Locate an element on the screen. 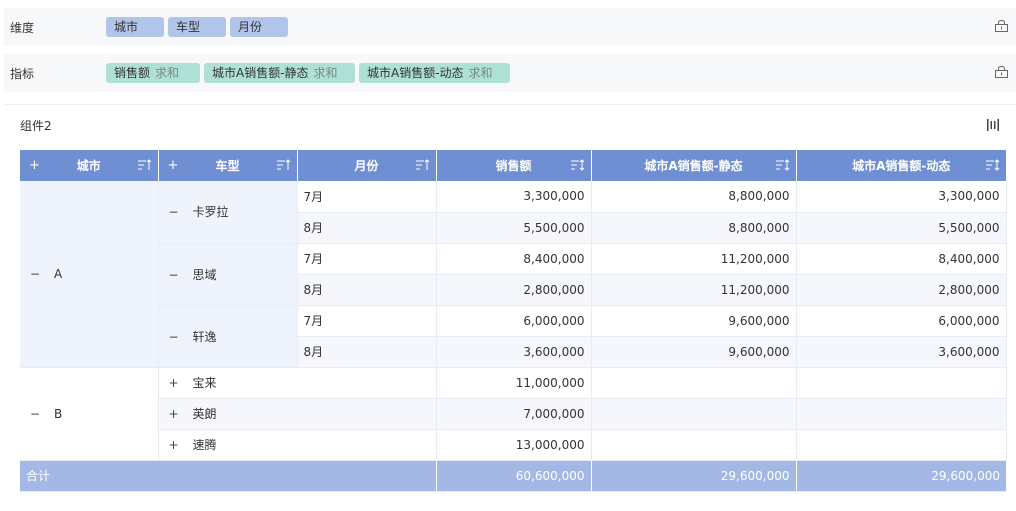  row-header-car: + 宝来 is located at coordinates (297, 383).